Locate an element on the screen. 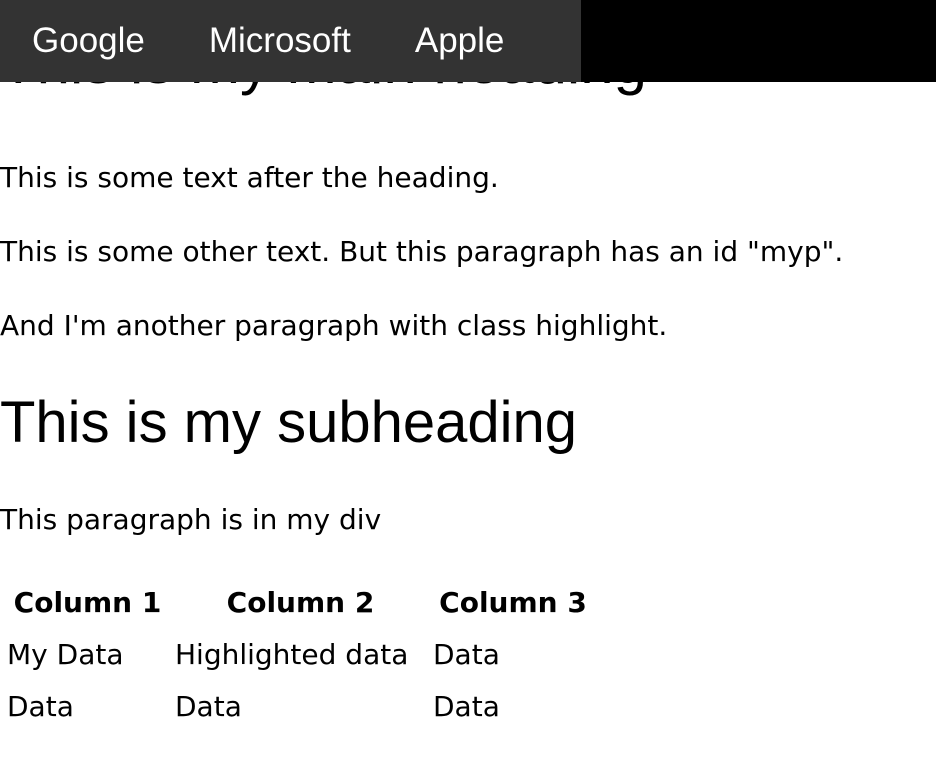 This screenshot has width=936, height=779. div-paragraph: This paragraph is in my div is located at coordinates (191, 519).